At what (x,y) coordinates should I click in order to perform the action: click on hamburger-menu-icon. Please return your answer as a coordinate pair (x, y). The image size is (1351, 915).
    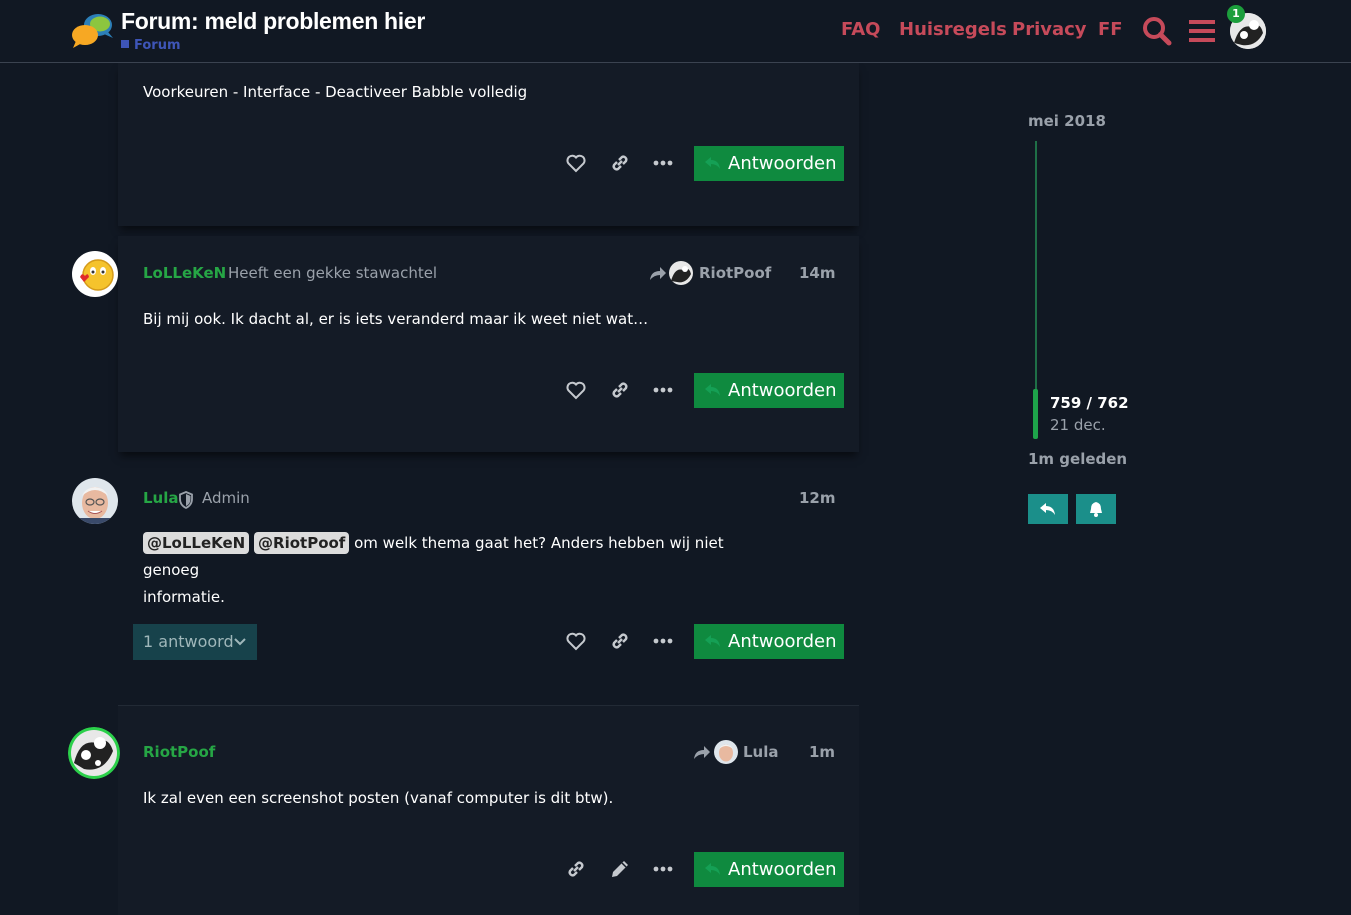
    Looking at the image, I should click on (1202, 33).